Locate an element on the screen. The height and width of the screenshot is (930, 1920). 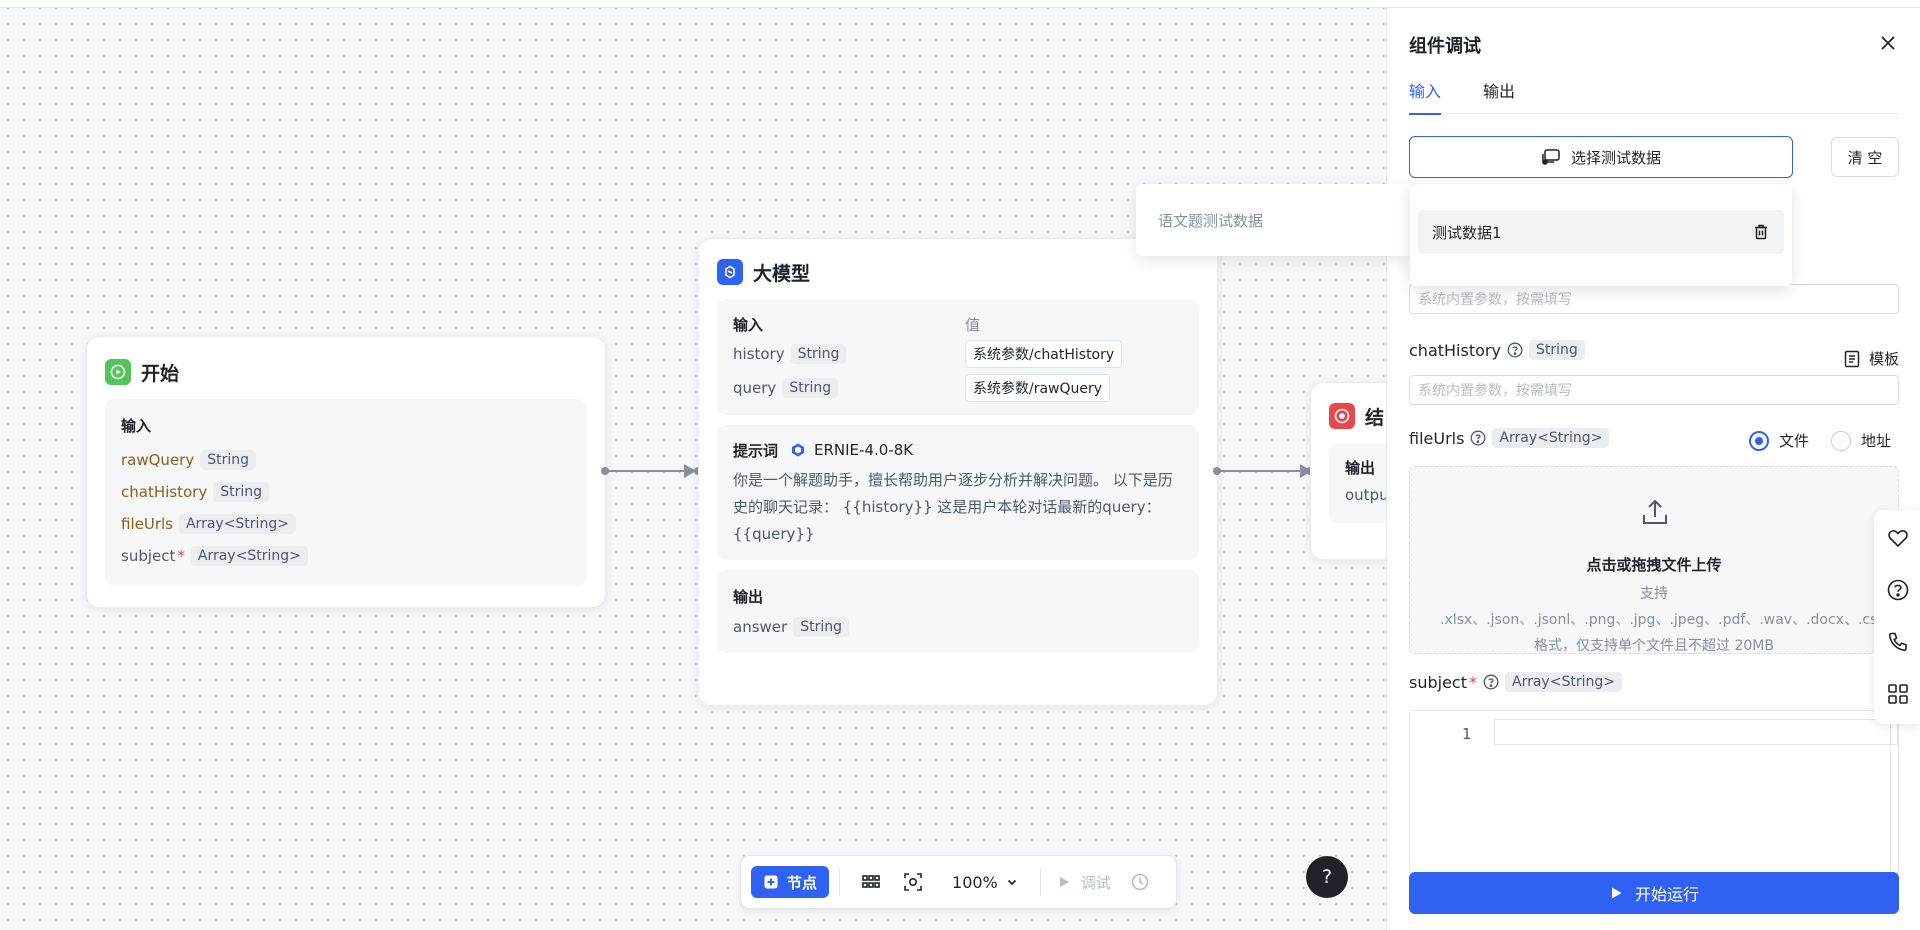
close-icon is located at coordinates (1888, 43).